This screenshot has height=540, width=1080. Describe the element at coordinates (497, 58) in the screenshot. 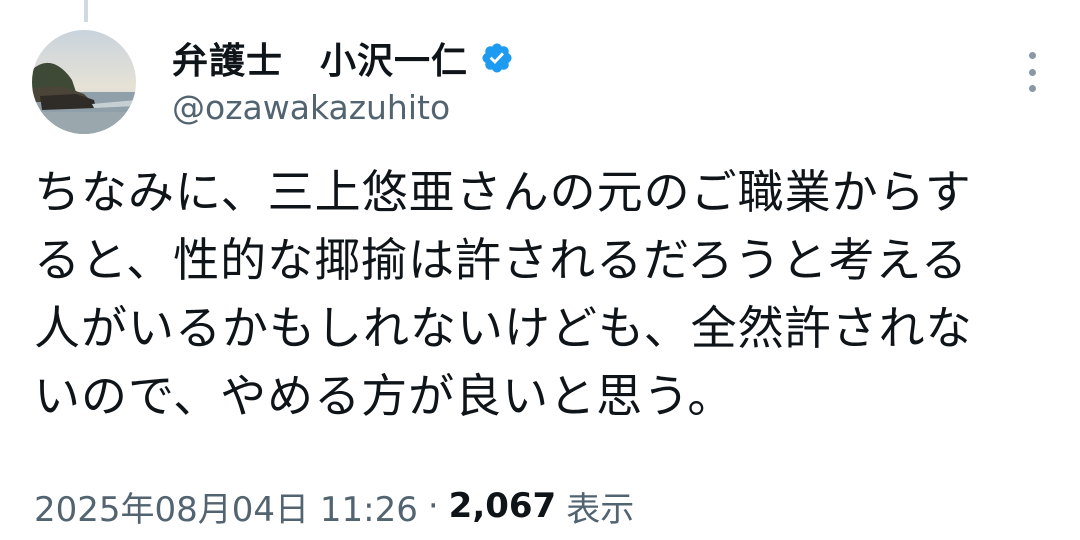

I see `verified-badge-icon` at that location.